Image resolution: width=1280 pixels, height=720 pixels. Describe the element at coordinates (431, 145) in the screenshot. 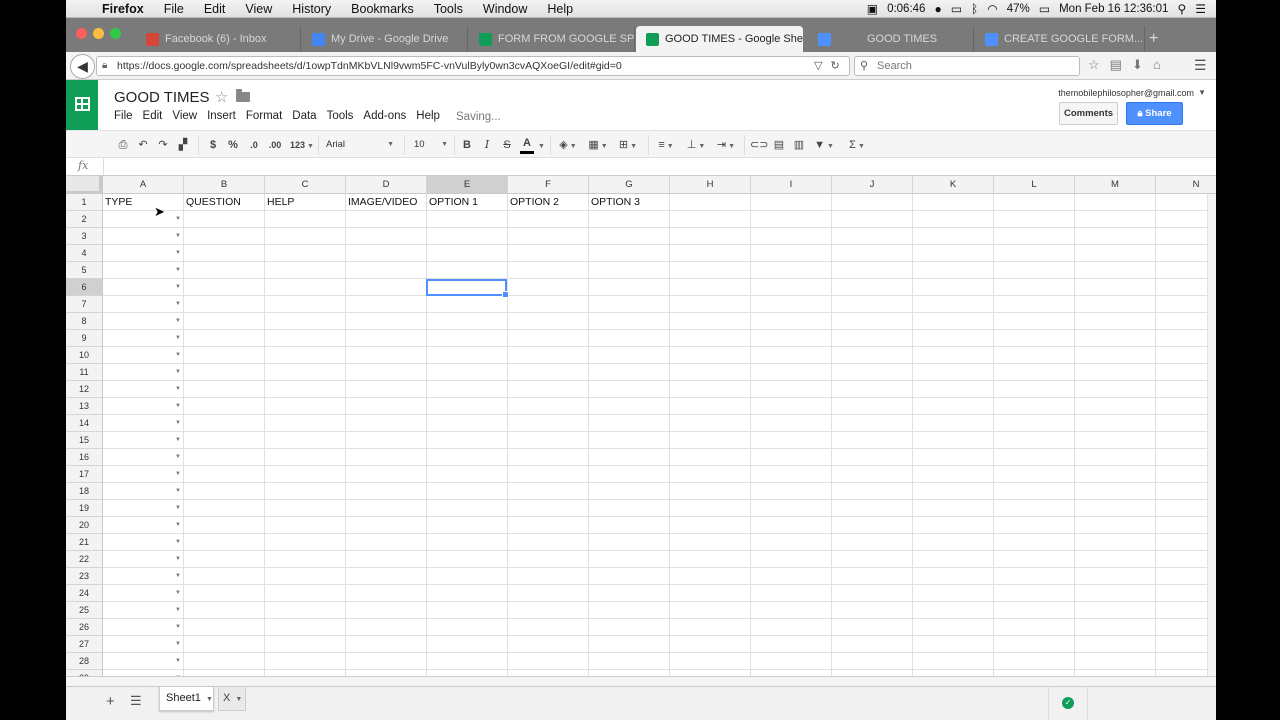

I see `font-size-select: 10 ▼` at that location.